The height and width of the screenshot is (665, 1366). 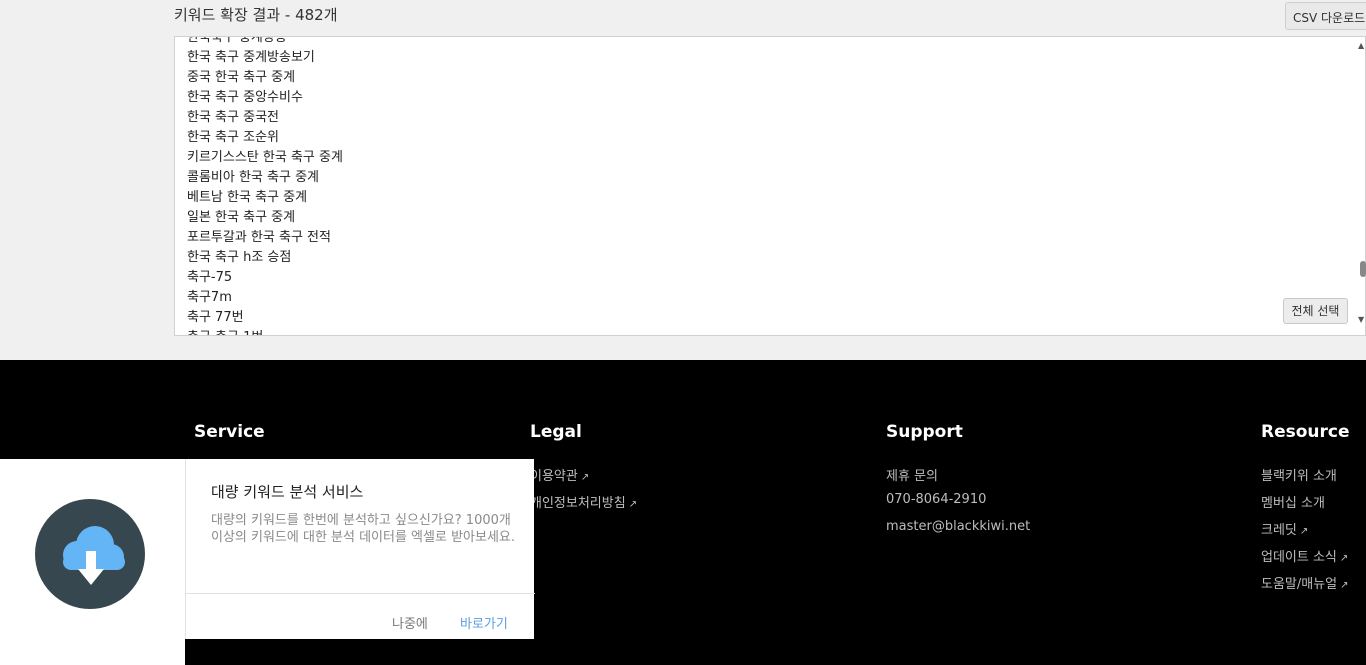 What do you see at coordinates (210, 277) in the screenshot?
I see `keyword-item: 축구-75` at bounding box center [210, 277].